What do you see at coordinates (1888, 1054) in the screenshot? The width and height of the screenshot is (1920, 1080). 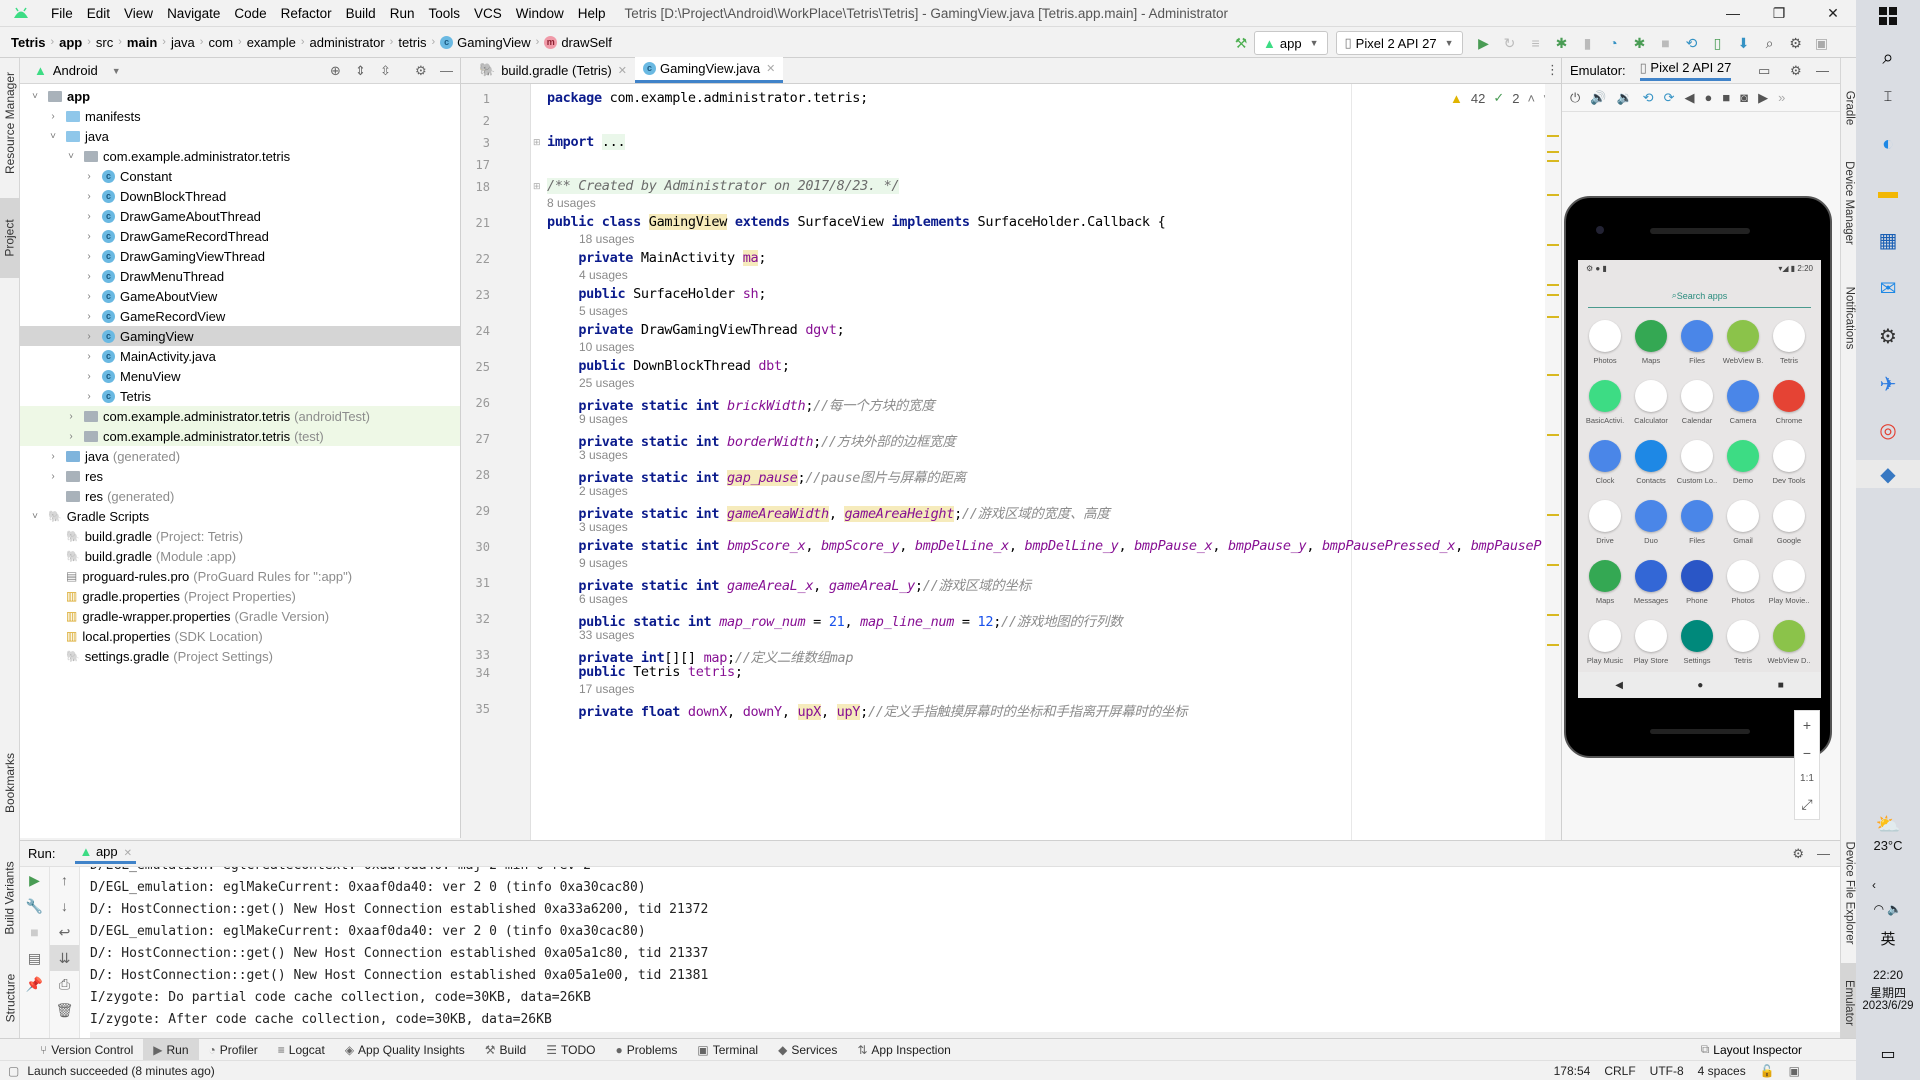 I see `action-center-icon: ▭` at bounding box center [1888, 1054].